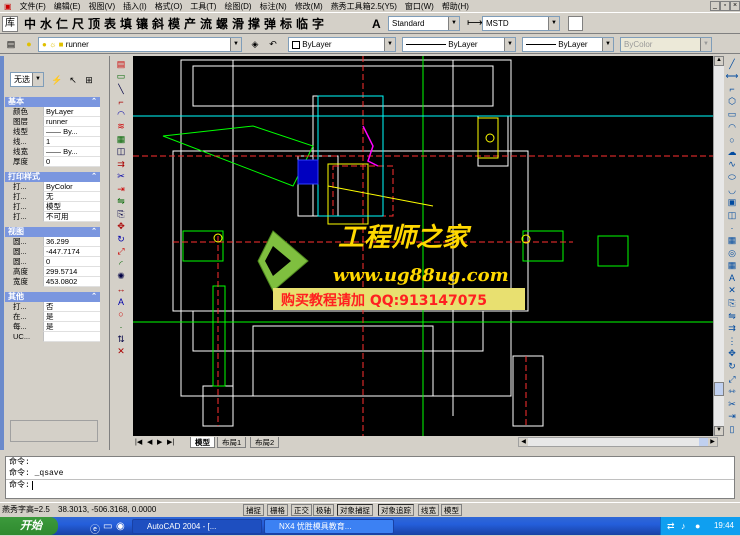 The height and width of the screenshot is (536, 740). Describe the element at coordinates (52, 242) in the screenshot. I see `property-row: 圆... 36.299` at that location.